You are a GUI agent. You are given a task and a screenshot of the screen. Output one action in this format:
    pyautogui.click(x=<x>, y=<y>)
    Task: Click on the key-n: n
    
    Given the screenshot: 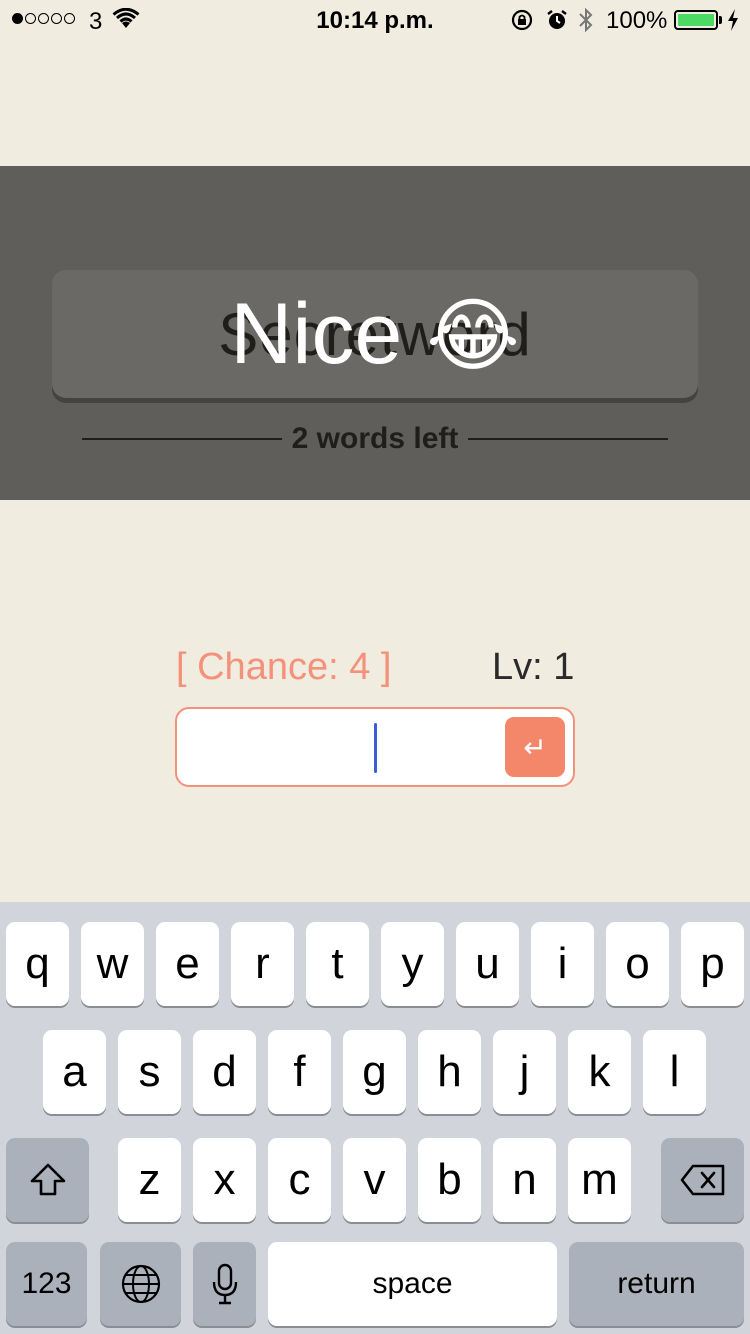 What is the action you would take?
    pyautogui.click(x=524, y=1180)
    